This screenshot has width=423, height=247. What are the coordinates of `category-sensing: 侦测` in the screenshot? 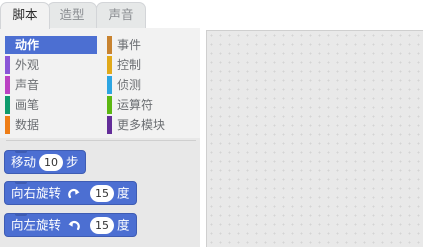 It's located at (153, 85).